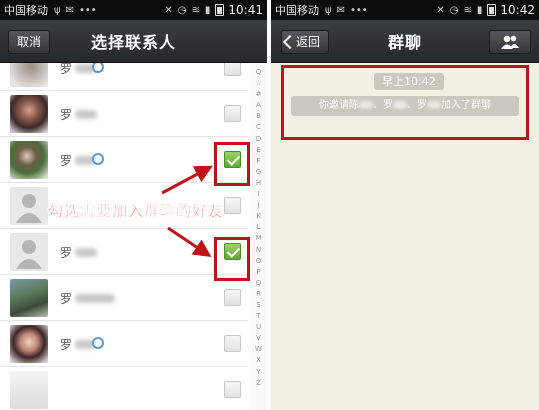 The width and height of the screenshot is (539, 410). What do you see at coordinates (258, 116) in the screenshot?
I see `index-letter: B` at bounding box center [258, 116].